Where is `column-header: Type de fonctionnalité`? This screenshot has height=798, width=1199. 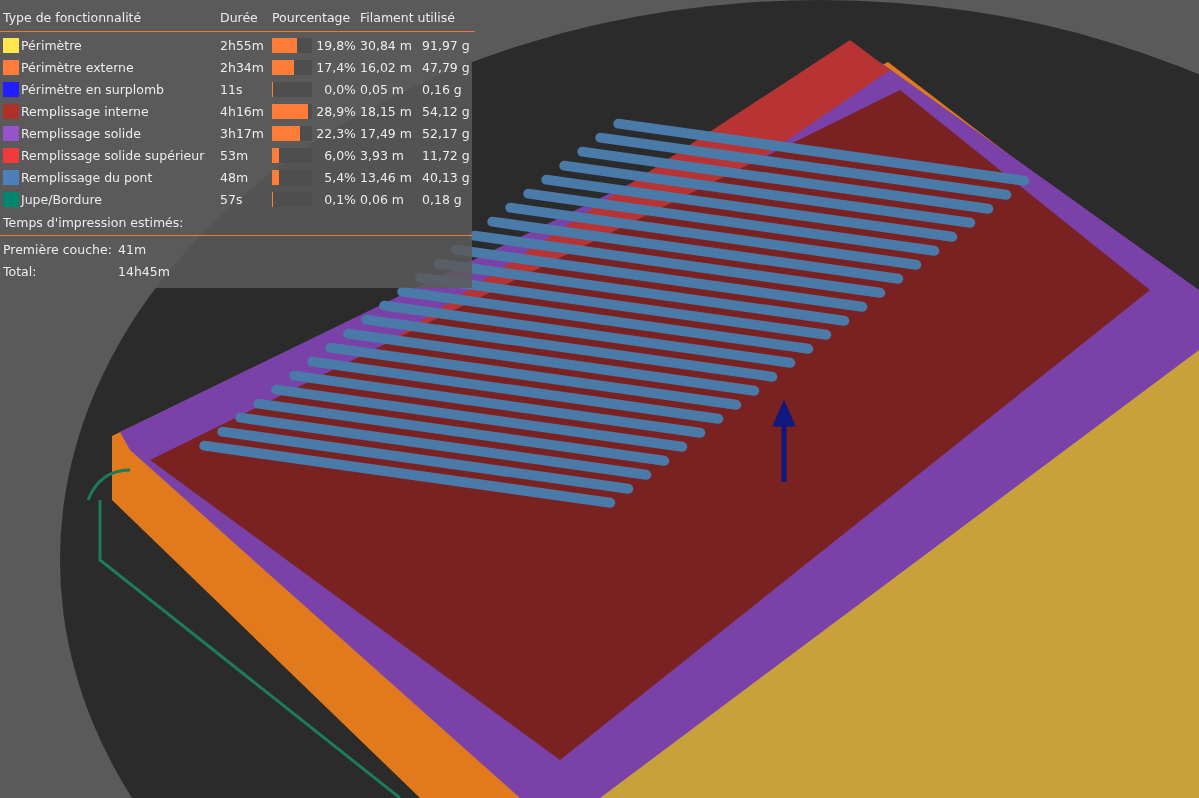
column-header: Type de fonctionnalité is located at coordinates (73, 17).